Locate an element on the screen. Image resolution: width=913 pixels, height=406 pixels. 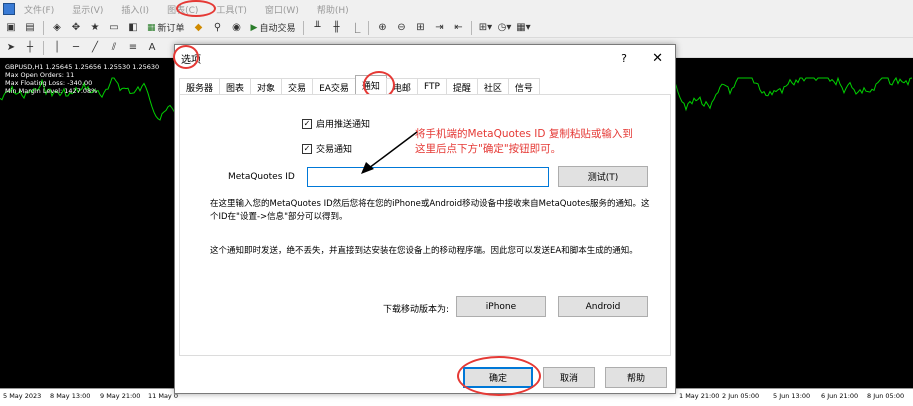
candlestick-icon: ╫ is located at coordinates (336, 28).